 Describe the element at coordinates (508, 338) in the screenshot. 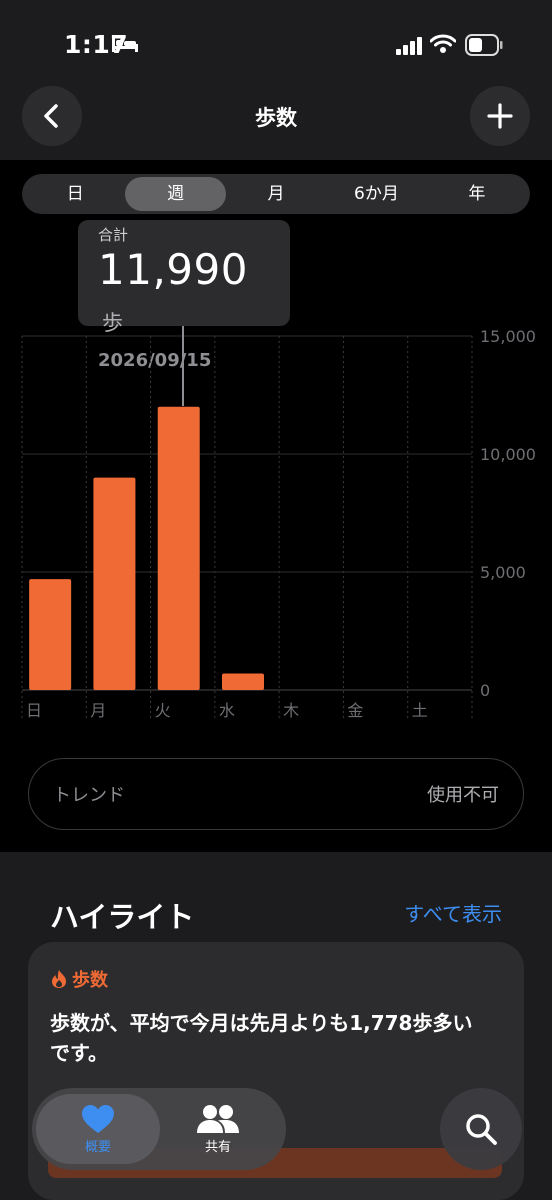

I see `y-tick-label: 15,000` at that location.